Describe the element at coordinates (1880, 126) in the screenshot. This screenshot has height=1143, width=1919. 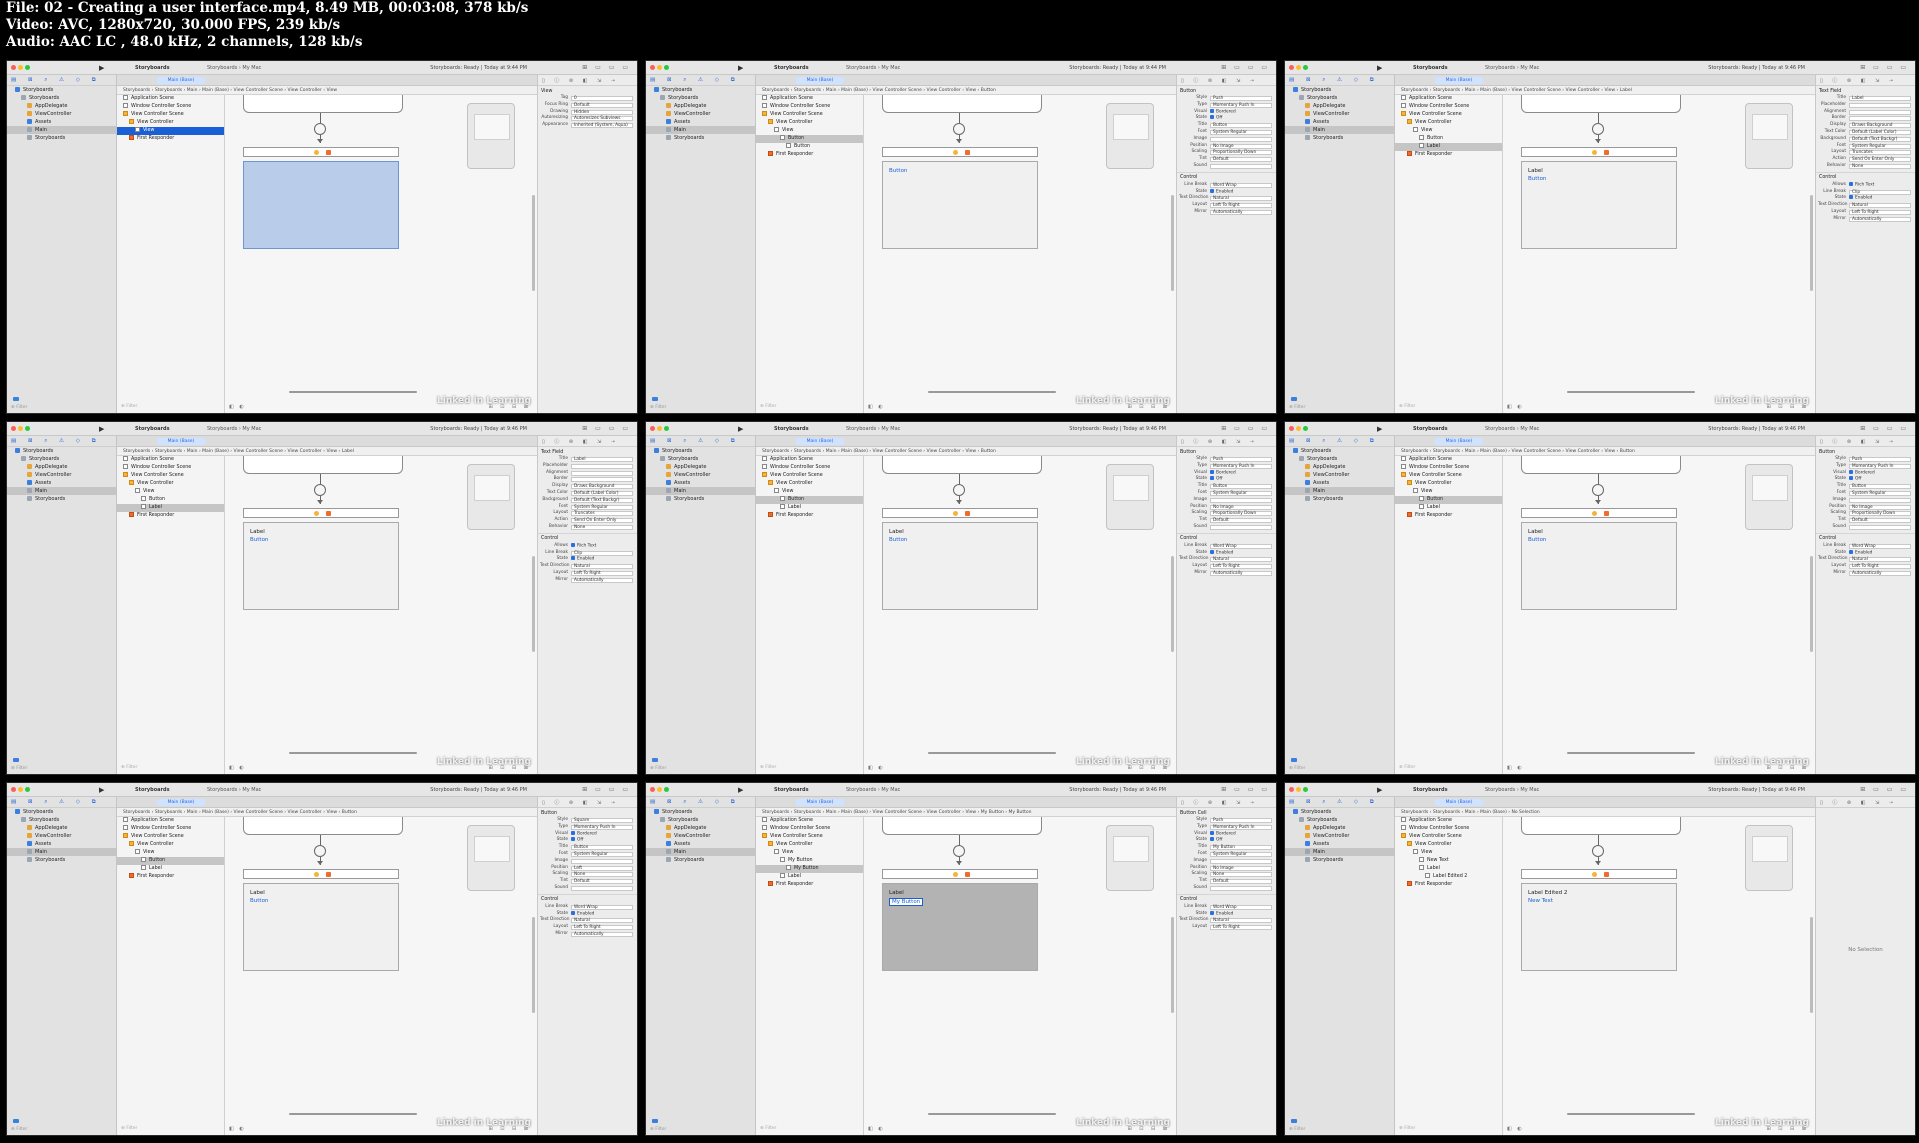
I see `inspector-row-value: Draws Background` at that location.